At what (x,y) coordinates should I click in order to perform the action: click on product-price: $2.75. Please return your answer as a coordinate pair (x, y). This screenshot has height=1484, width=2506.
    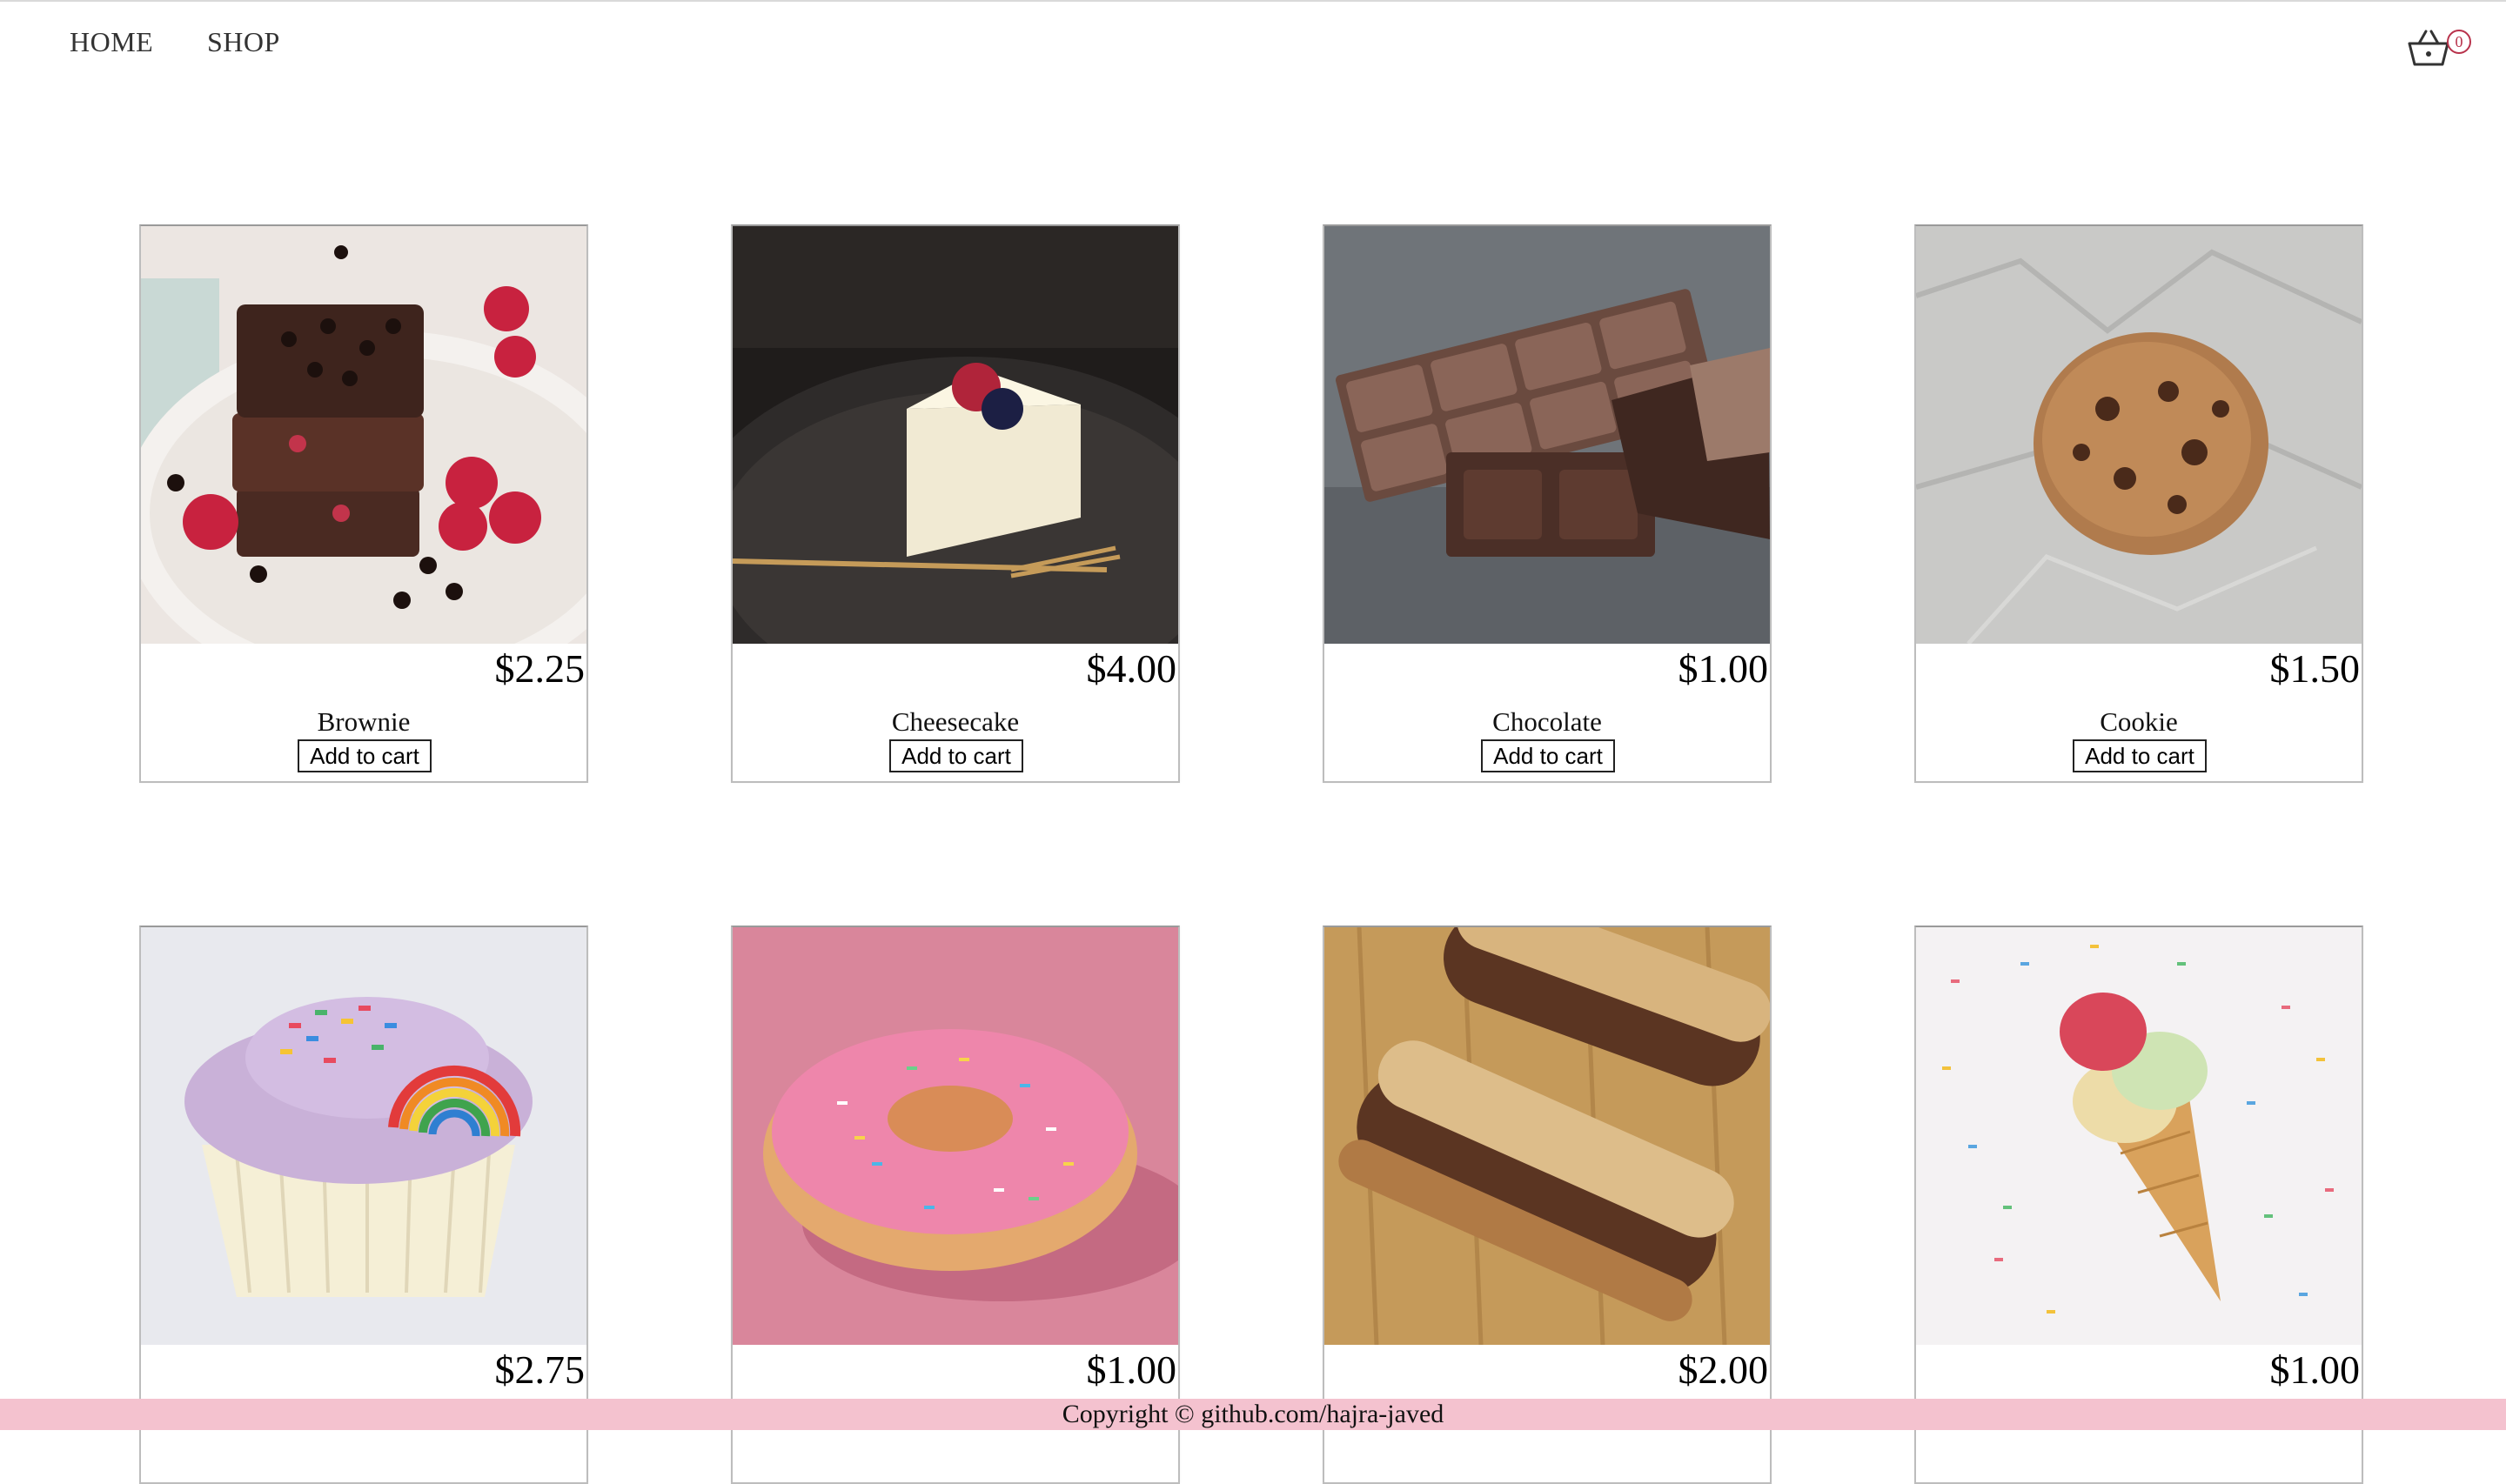
    Looking at the image, I should click on (540, 1369).